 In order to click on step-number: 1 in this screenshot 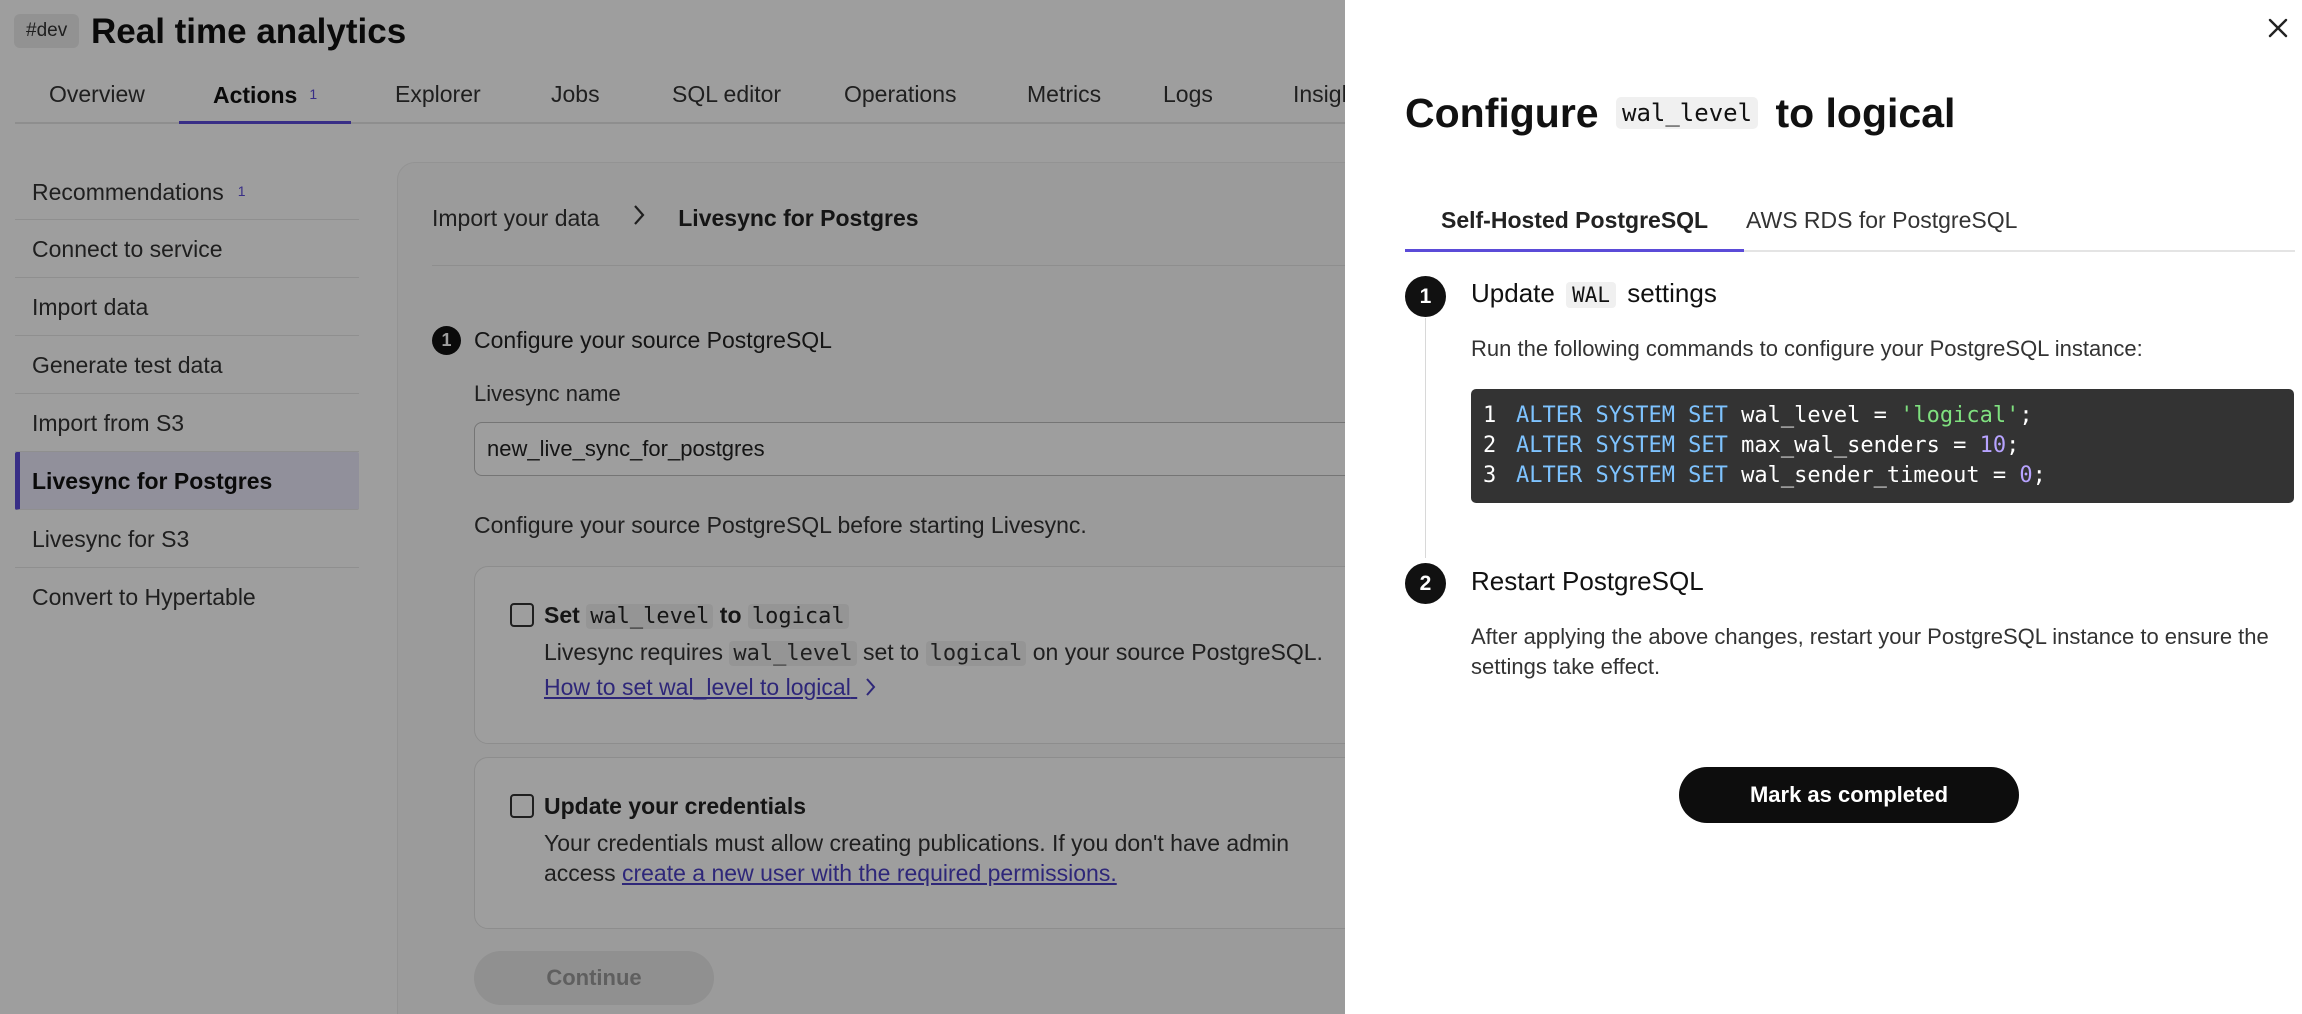, I will do `click(1425, 296)`.